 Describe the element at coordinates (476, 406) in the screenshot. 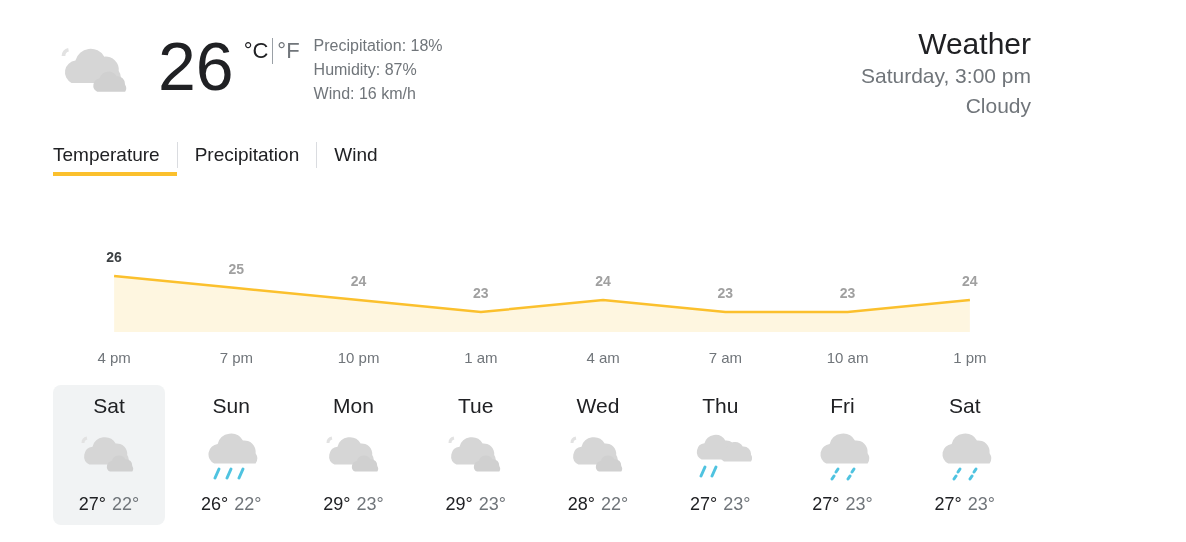

I see `day-name: Tue` at that location.